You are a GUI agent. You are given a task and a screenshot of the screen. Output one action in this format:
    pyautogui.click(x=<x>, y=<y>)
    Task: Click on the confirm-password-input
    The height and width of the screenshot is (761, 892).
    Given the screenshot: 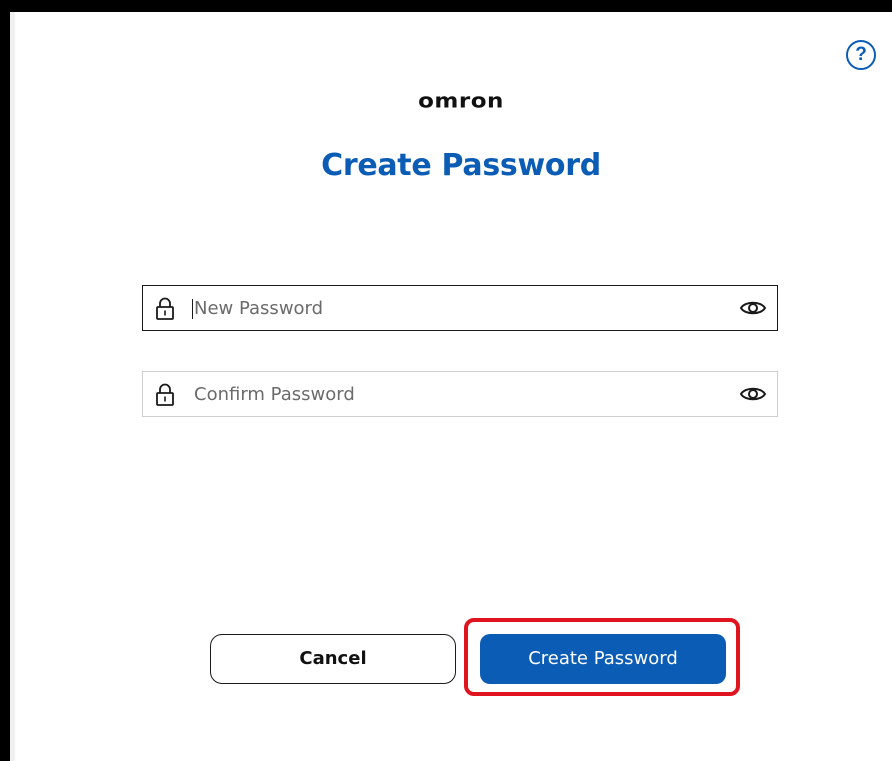 What is the action you would take?
    pyautogui.click(x=454, y=394)
    